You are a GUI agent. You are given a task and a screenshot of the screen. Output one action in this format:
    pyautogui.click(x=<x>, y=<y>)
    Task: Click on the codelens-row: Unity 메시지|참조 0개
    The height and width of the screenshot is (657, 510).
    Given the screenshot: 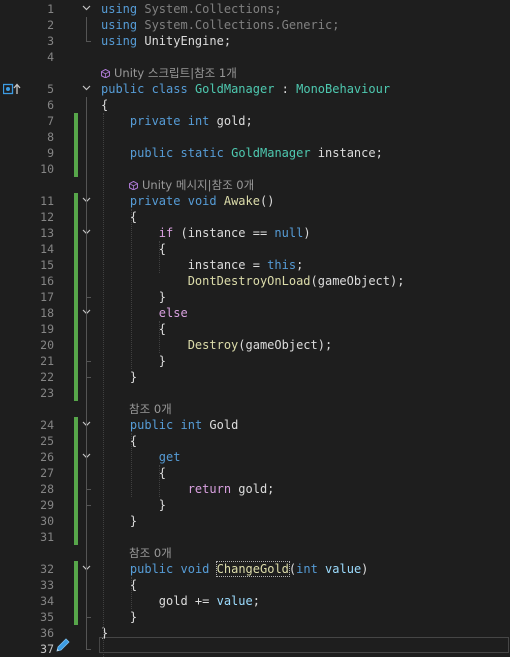 What is the action you would take?
    pyautogui.click(x=255, y=185)
    